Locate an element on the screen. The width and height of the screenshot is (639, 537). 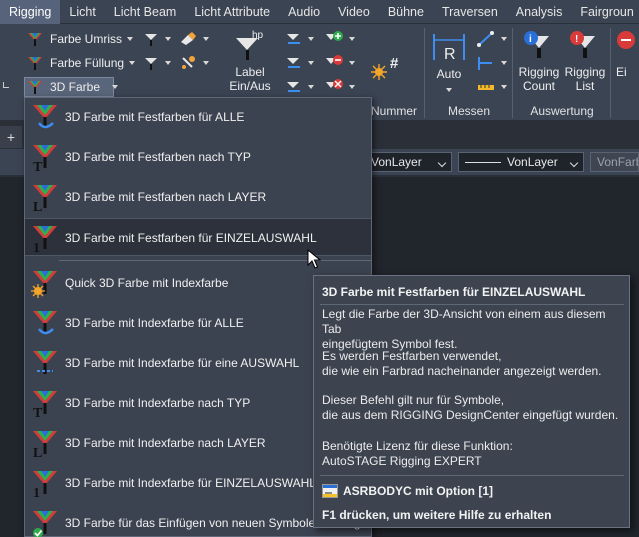
number-sun-icon: # is located at coordinates (390, 70).